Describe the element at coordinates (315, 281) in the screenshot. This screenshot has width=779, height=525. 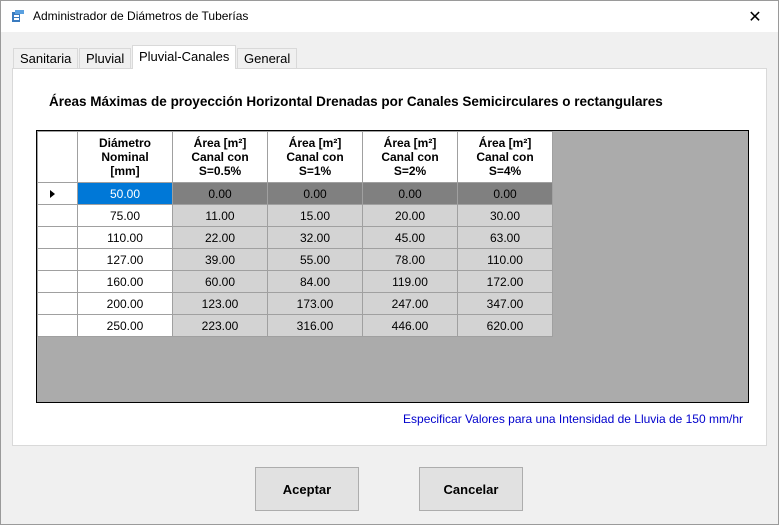
I see `area-cell: 84.00` at that location.